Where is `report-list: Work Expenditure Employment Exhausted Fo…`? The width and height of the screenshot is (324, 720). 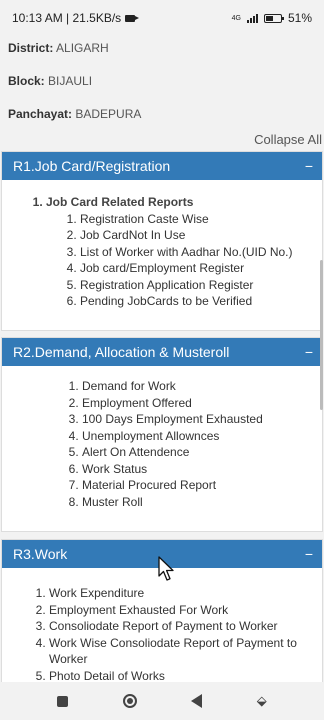
report-list: Work Expenditure Employment Exhausted Fo… is located at coordinates (162, 634).